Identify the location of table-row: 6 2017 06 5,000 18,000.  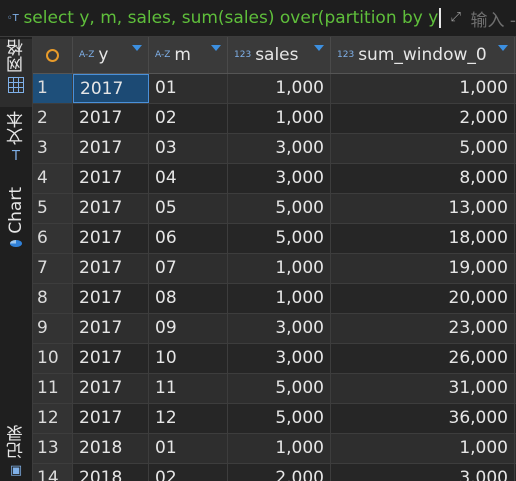
(274, 239).